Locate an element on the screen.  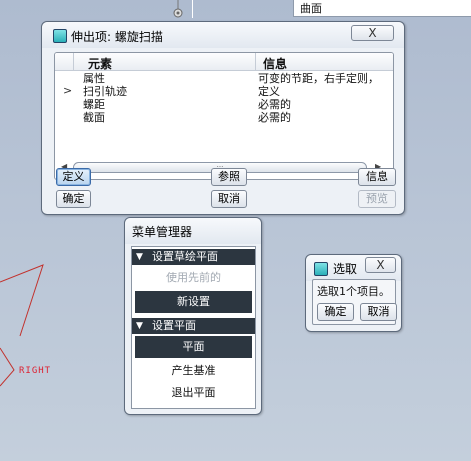
select-dialog: 选取 X 选取1个项目。 确定 取消 is located at coordinates (353, 293).